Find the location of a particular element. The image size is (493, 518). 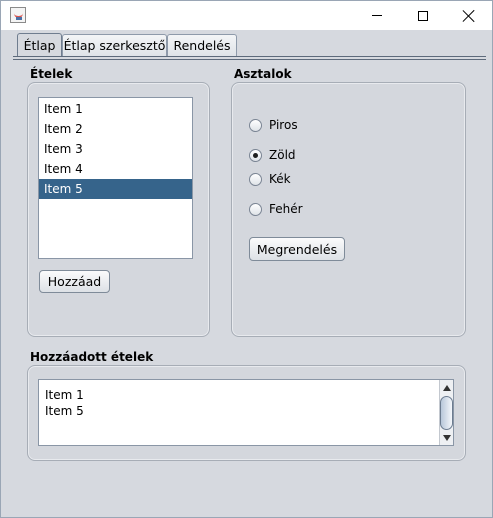

maximize-button is located at coordinates (423, 15).